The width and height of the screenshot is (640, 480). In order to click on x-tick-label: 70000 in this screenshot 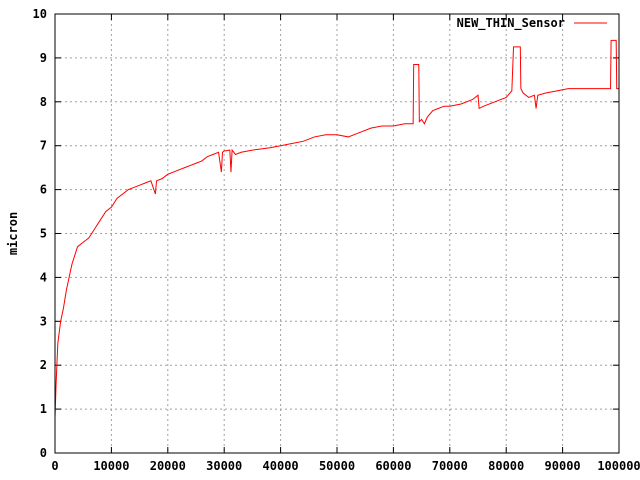, I will do `click(450, 466)`.